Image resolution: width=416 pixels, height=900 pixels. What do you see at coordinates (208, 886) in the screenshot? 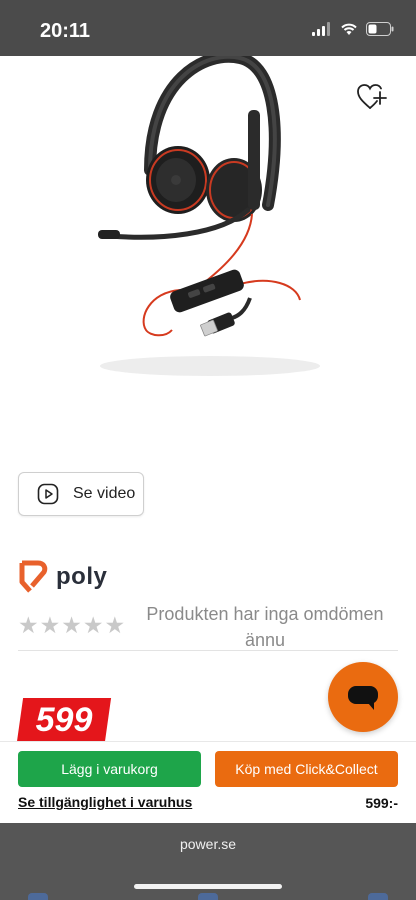
I see `home-indicator` at bounding box center [208, 886].